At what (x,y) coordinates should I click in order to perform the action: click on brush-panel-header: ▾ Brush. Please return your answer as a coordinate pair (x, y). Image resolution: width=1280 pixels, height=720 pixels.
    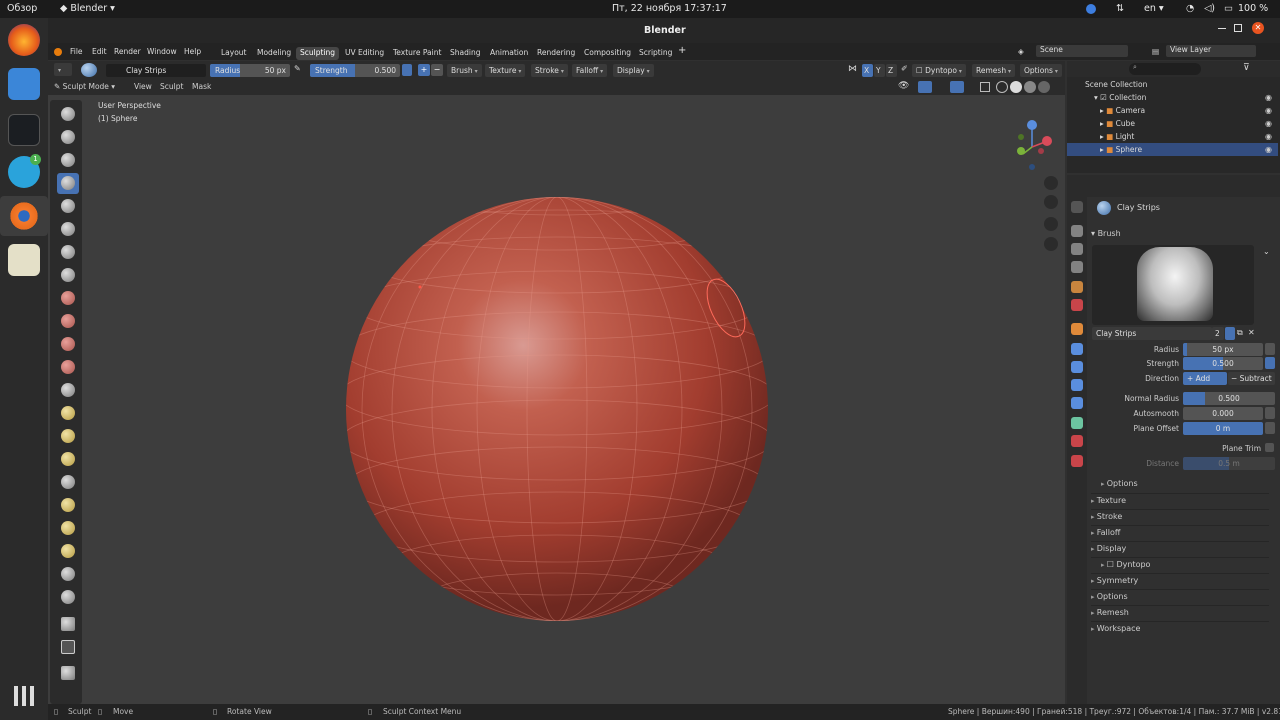
    Looking at the image, I should click on (1106, 233).